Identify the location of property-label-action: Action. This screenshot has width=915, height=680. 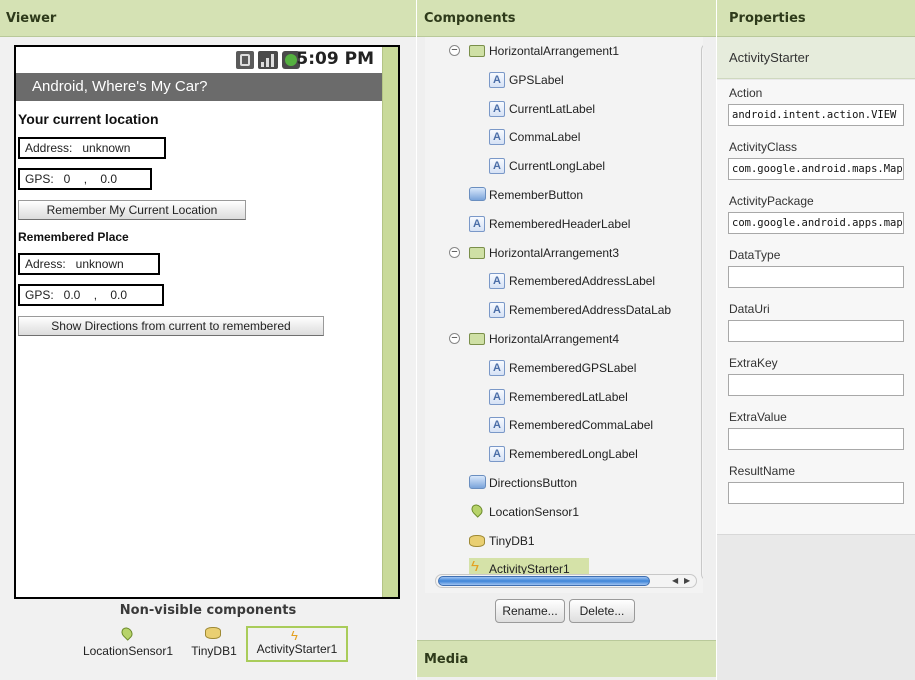
(746, 93).